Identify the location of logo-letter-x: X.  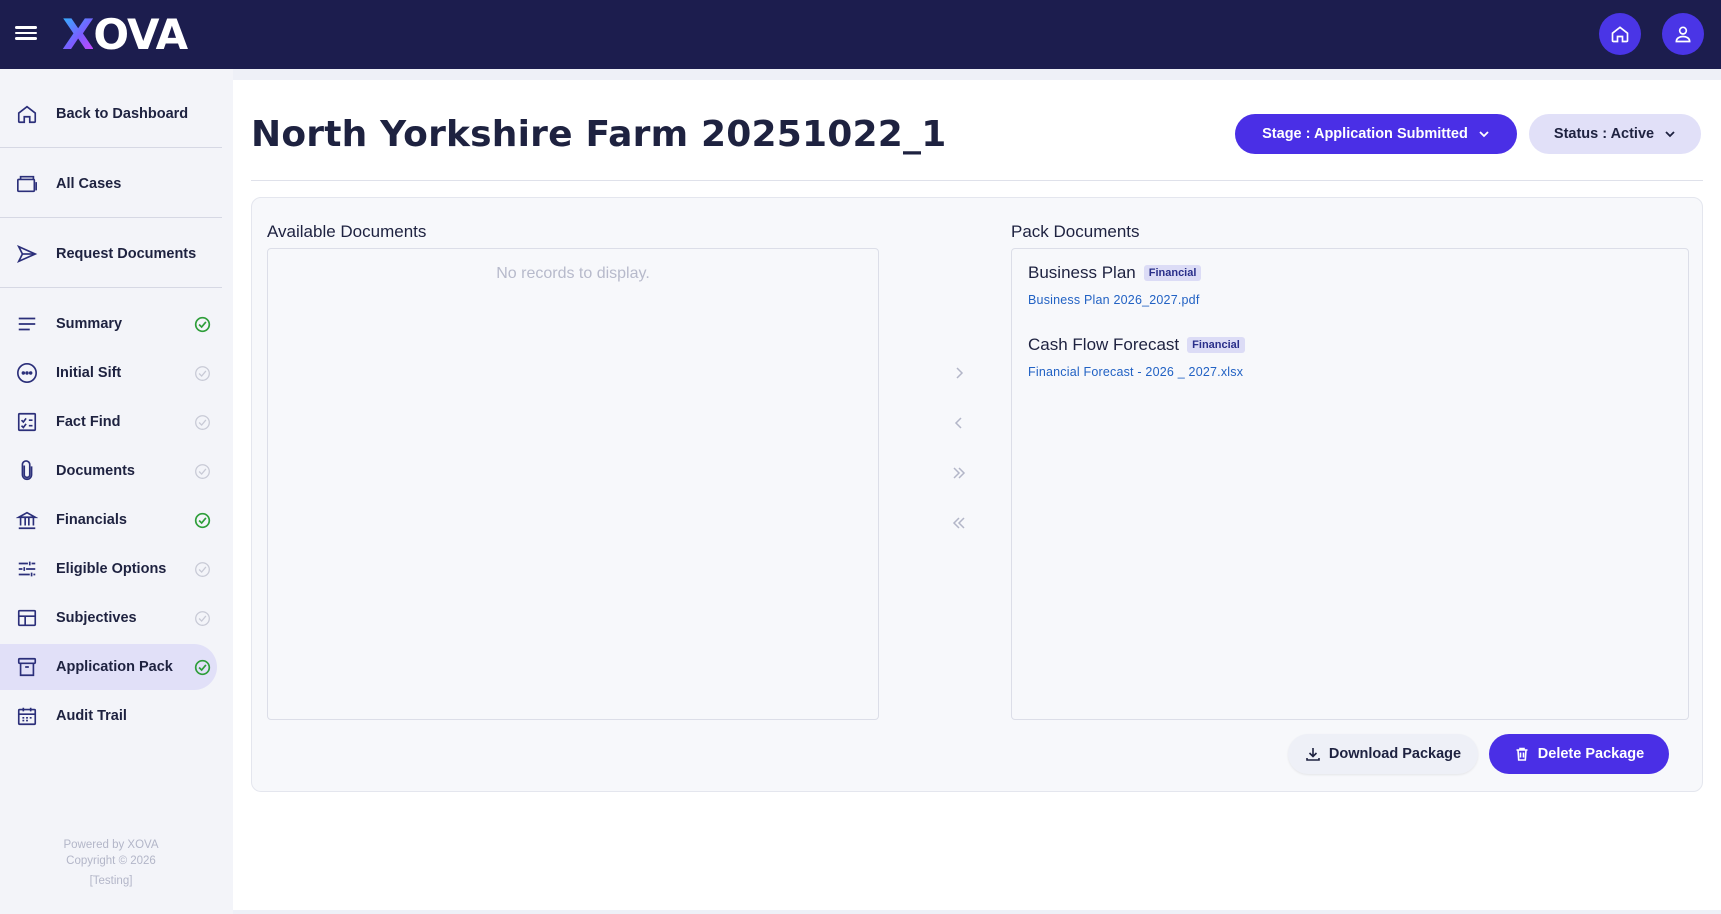
(78, 34).